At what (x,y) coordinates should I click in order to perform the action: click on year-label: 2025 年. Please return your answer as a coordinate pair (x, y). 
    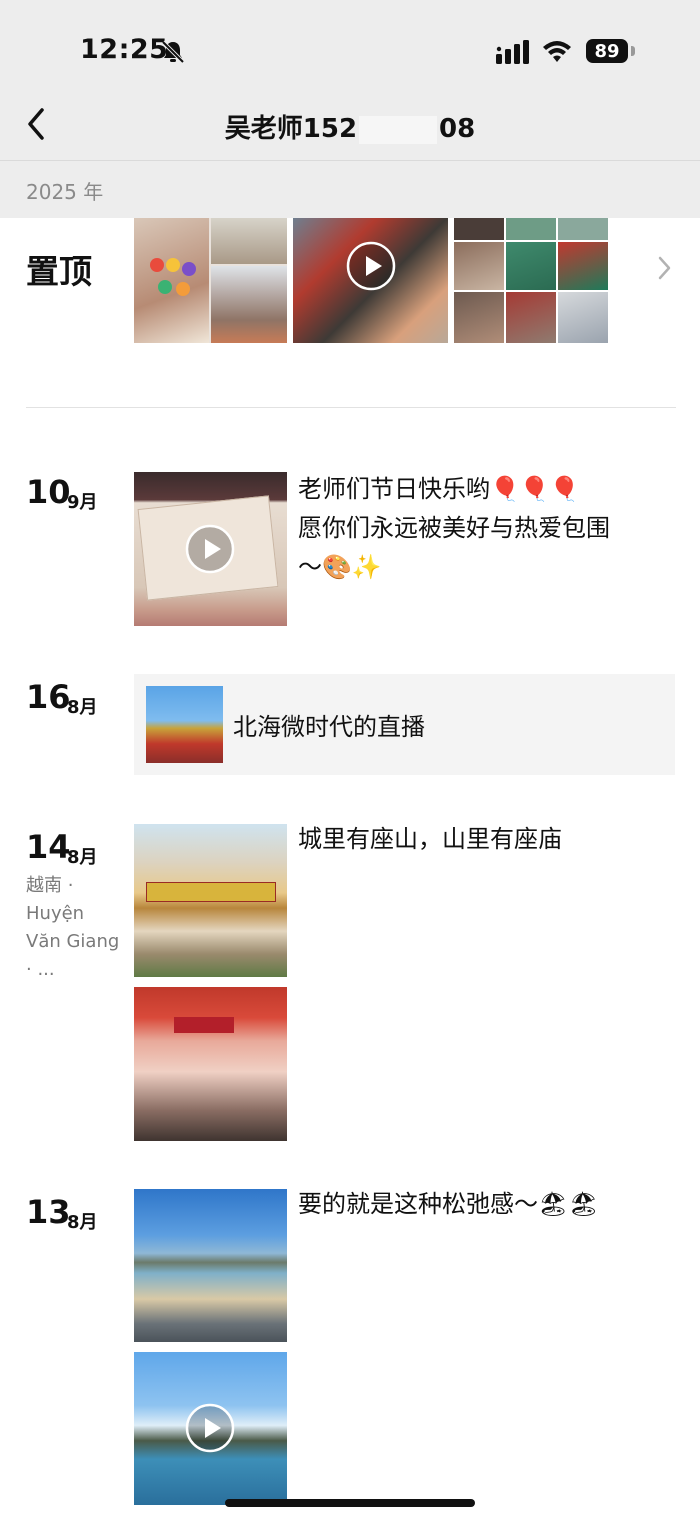
    Looking at the image, I should click on (65, 192).